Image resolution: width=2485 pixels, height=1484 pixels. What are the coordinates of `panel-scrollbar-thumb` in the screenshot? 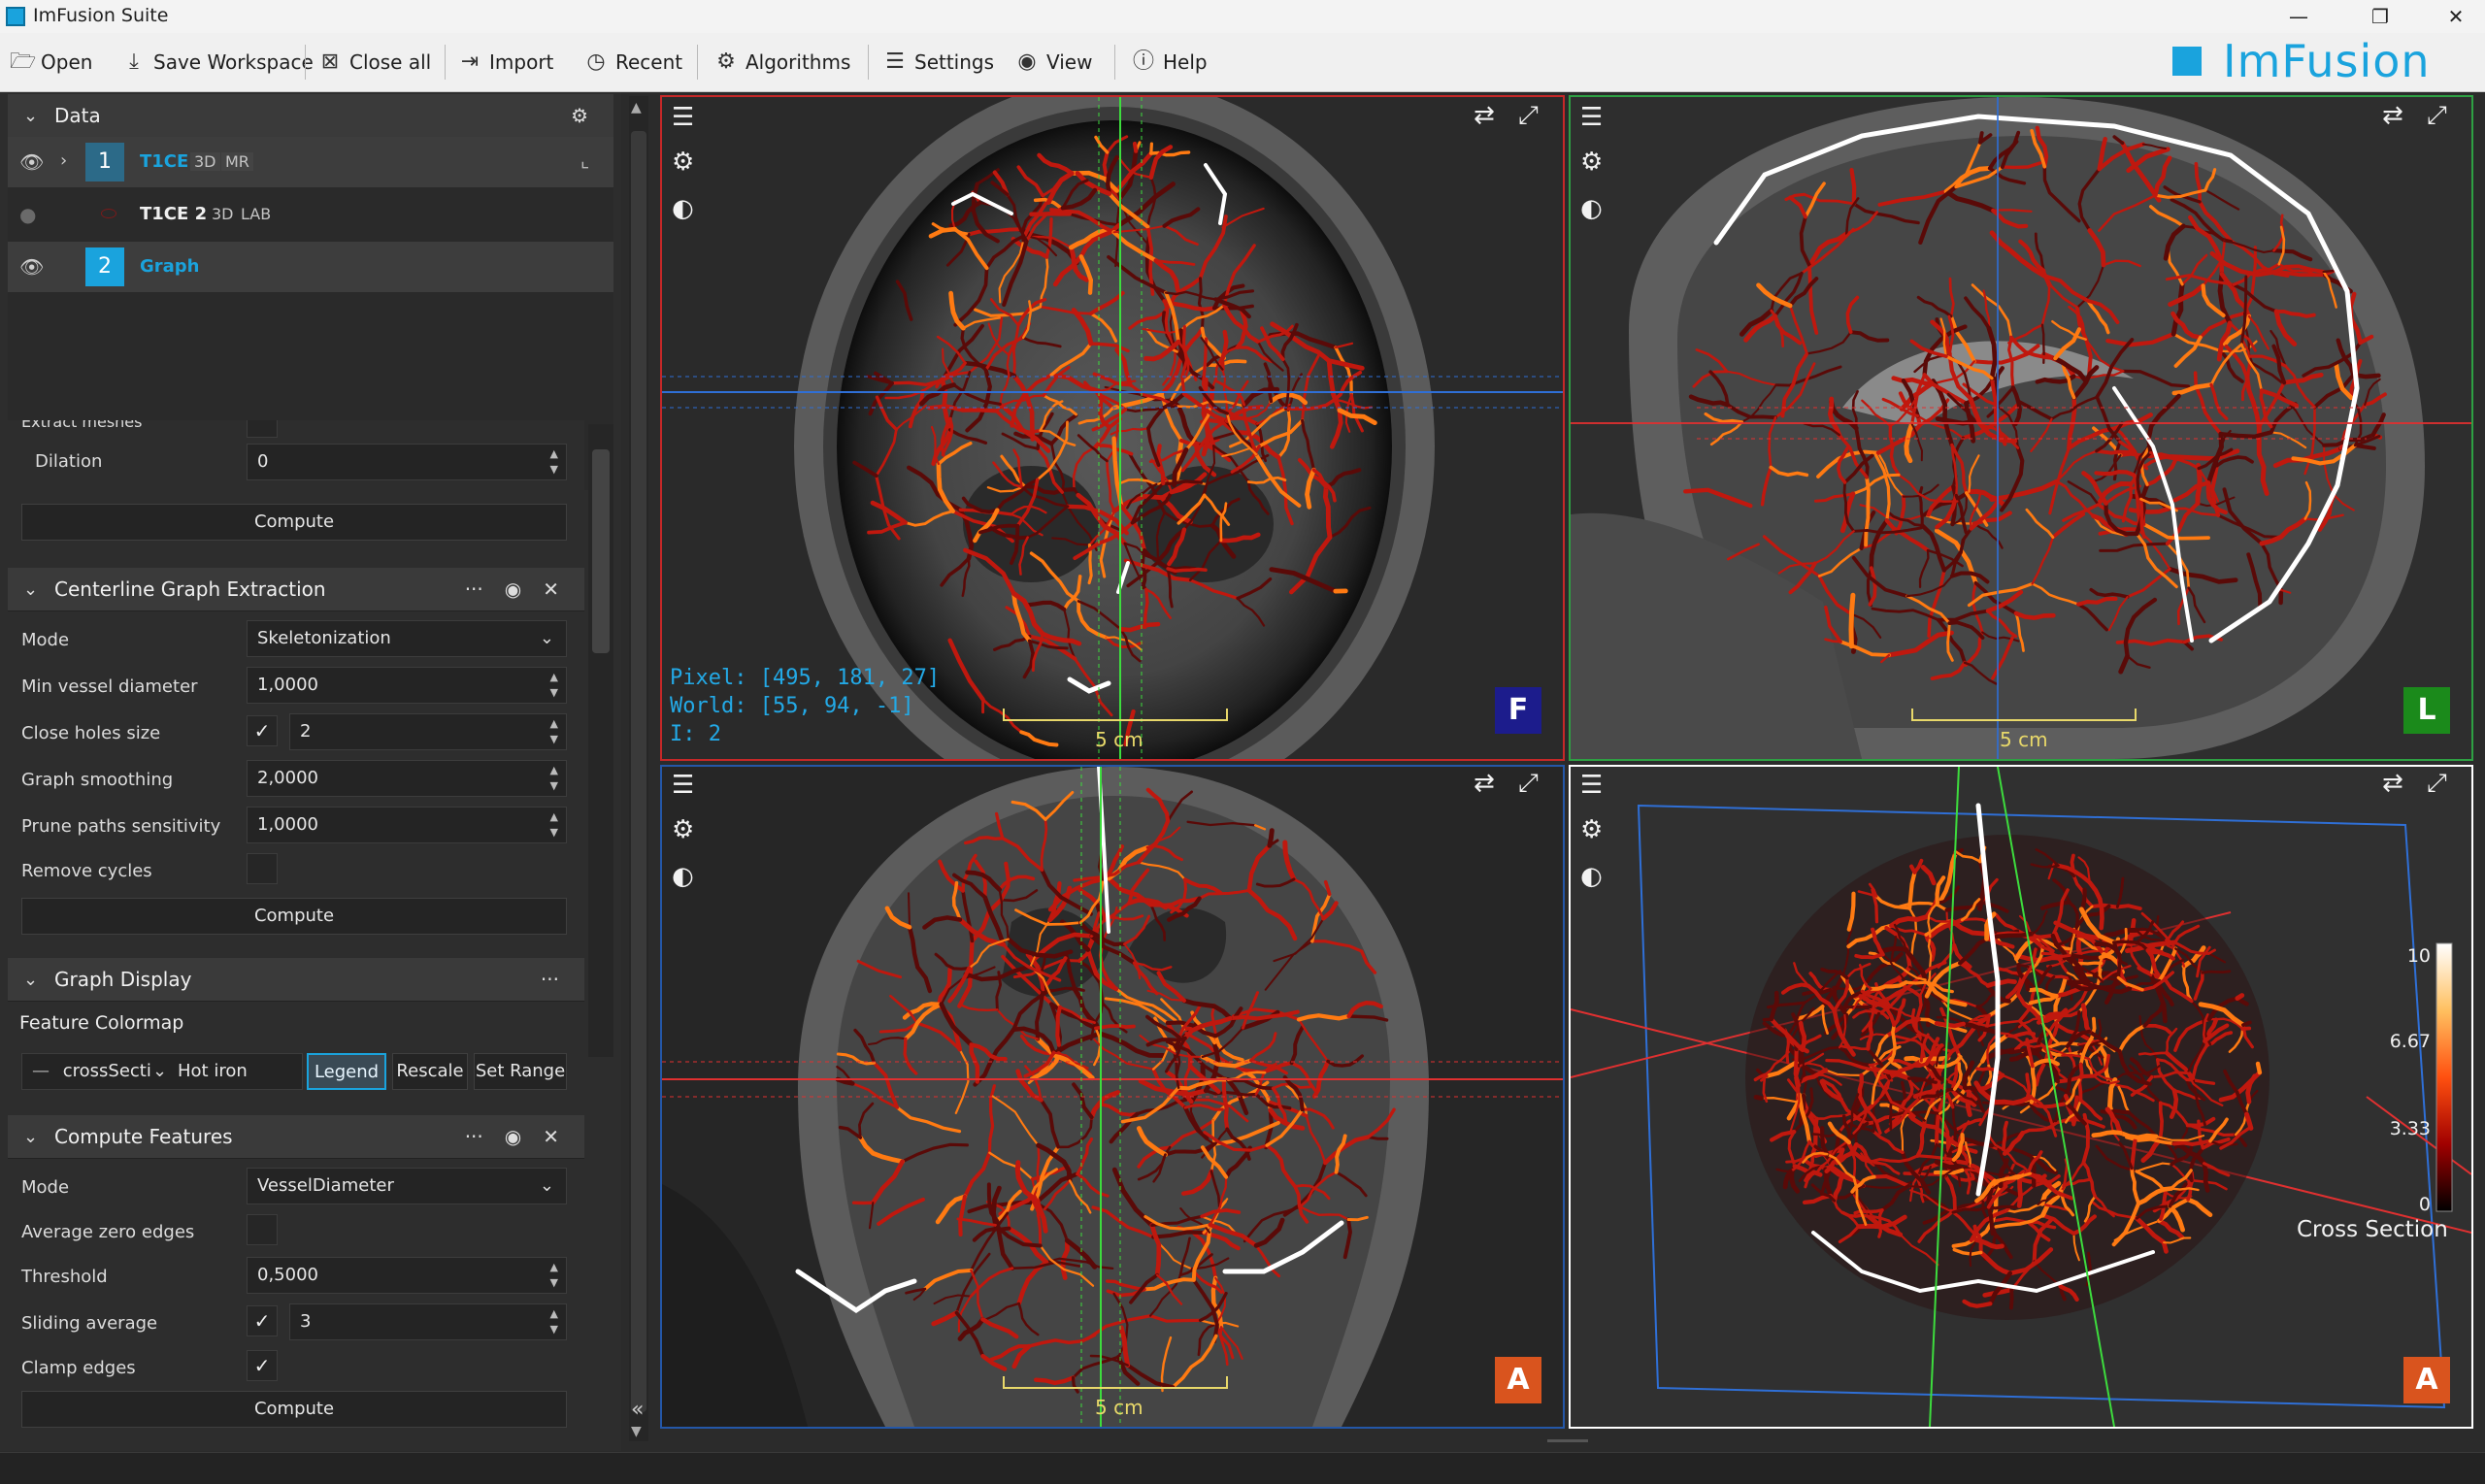 It's located at (601, 551).